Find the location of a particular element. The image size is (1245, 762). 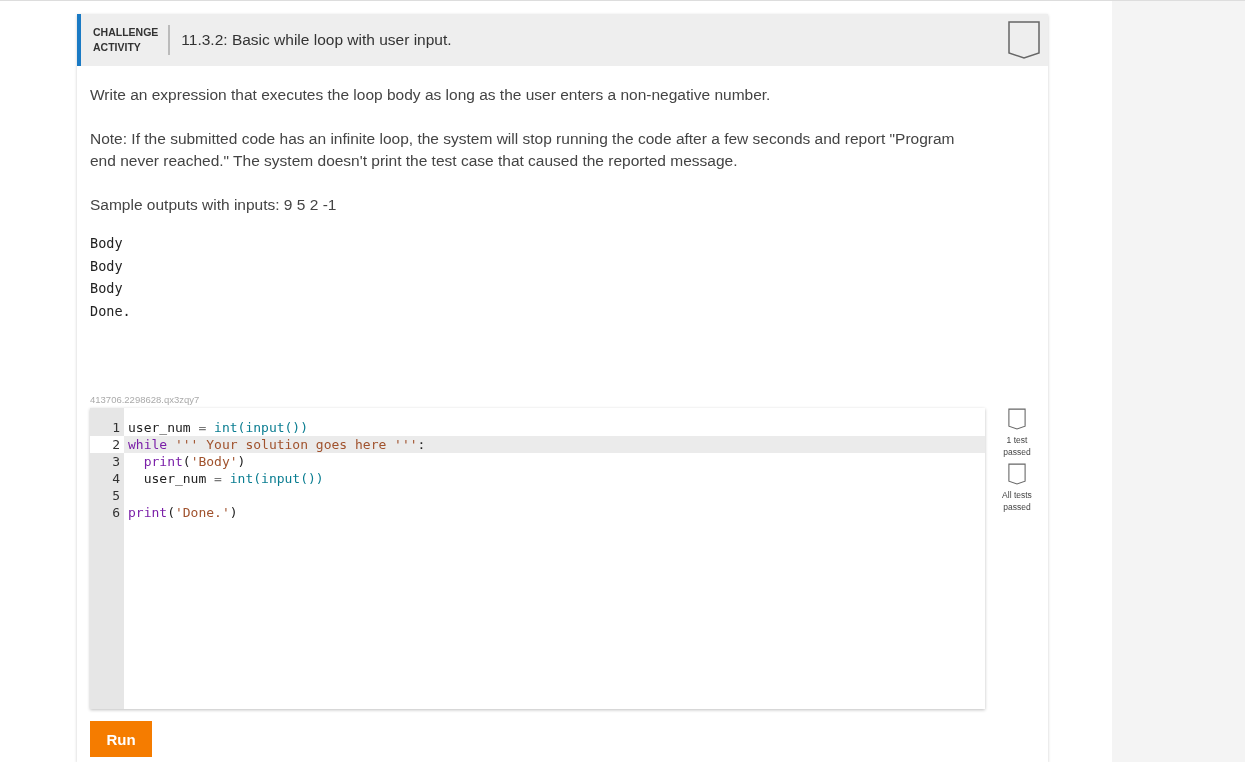

instruction-text: Write an expression that executes the loop body as long as the user enters a non-negative number. is located at coordinates (431, 95).